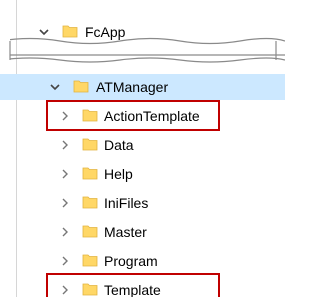 This screenshot has height=297, width=320. I want to click on tree-item-data: Data, so click(142, 145).